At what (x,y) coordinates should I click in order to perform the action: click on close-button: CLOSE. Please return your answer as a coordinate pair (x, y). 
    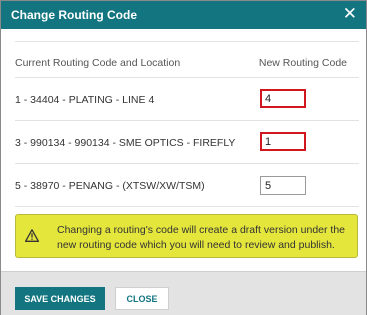
    Looking at the image, I should click on (142, 298).